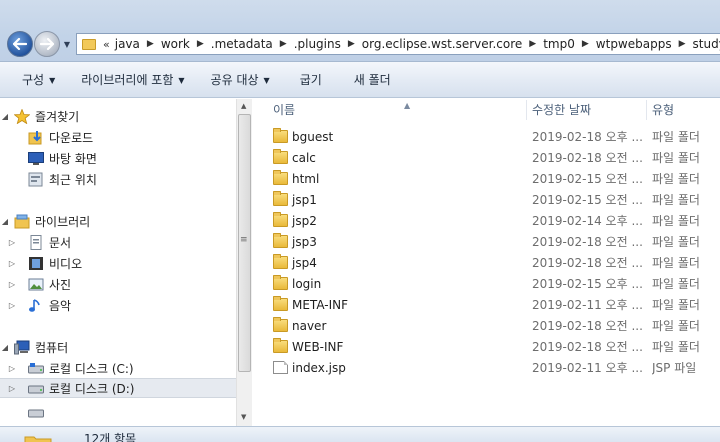 Image resolution: width=720 pixels, height=442 pixels. I want to click on file-row: index.jsp 2019-02-11 오후 ... JSP 파일, so click(488, 368).